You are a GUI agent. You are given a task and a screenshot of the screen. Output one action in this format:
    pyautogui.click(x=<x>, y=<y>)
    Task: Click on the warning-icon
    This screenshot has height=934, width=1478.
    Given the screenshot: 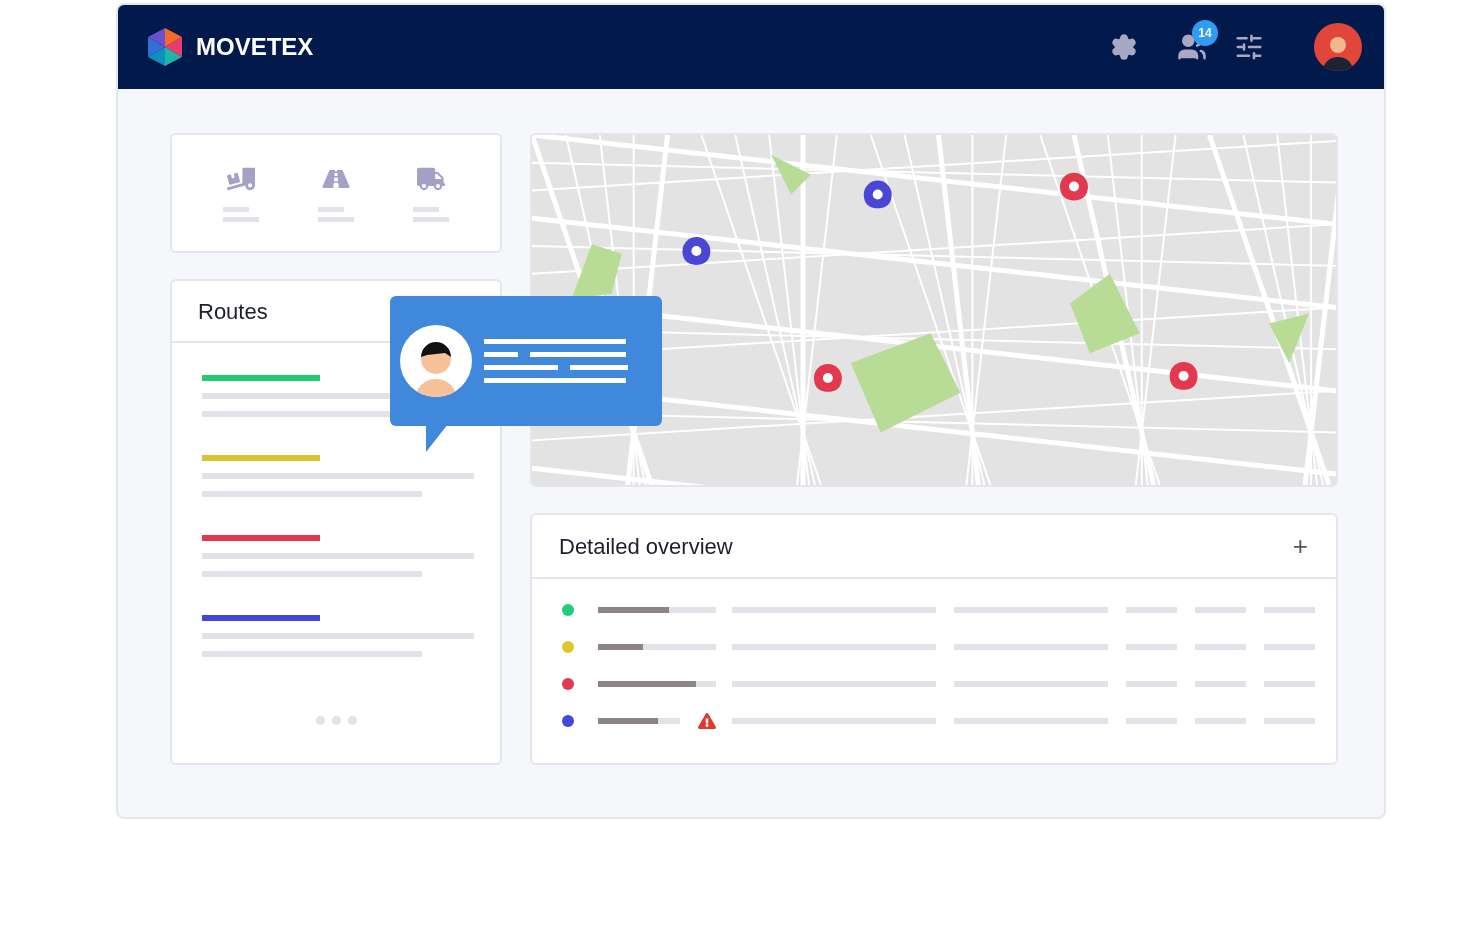 What is the action you would take?
    pyautogui.click(x=707, y=721)
    